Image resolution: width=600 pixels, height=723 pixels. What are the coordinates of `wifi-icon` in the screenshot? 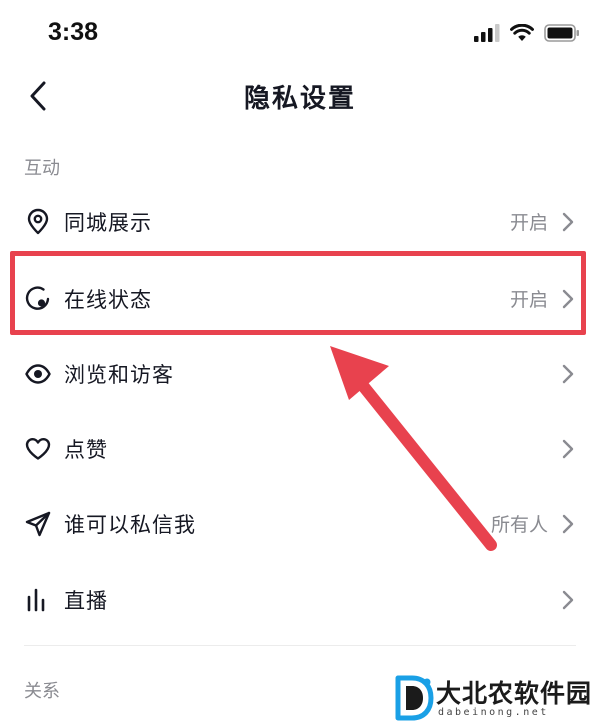 It's located at (522, 32).